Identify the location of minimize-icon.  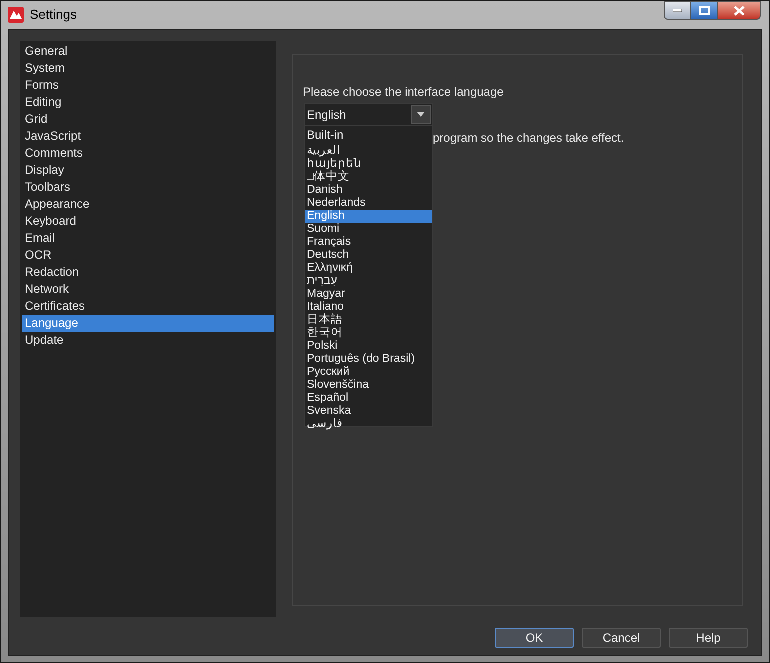
(677, 10).